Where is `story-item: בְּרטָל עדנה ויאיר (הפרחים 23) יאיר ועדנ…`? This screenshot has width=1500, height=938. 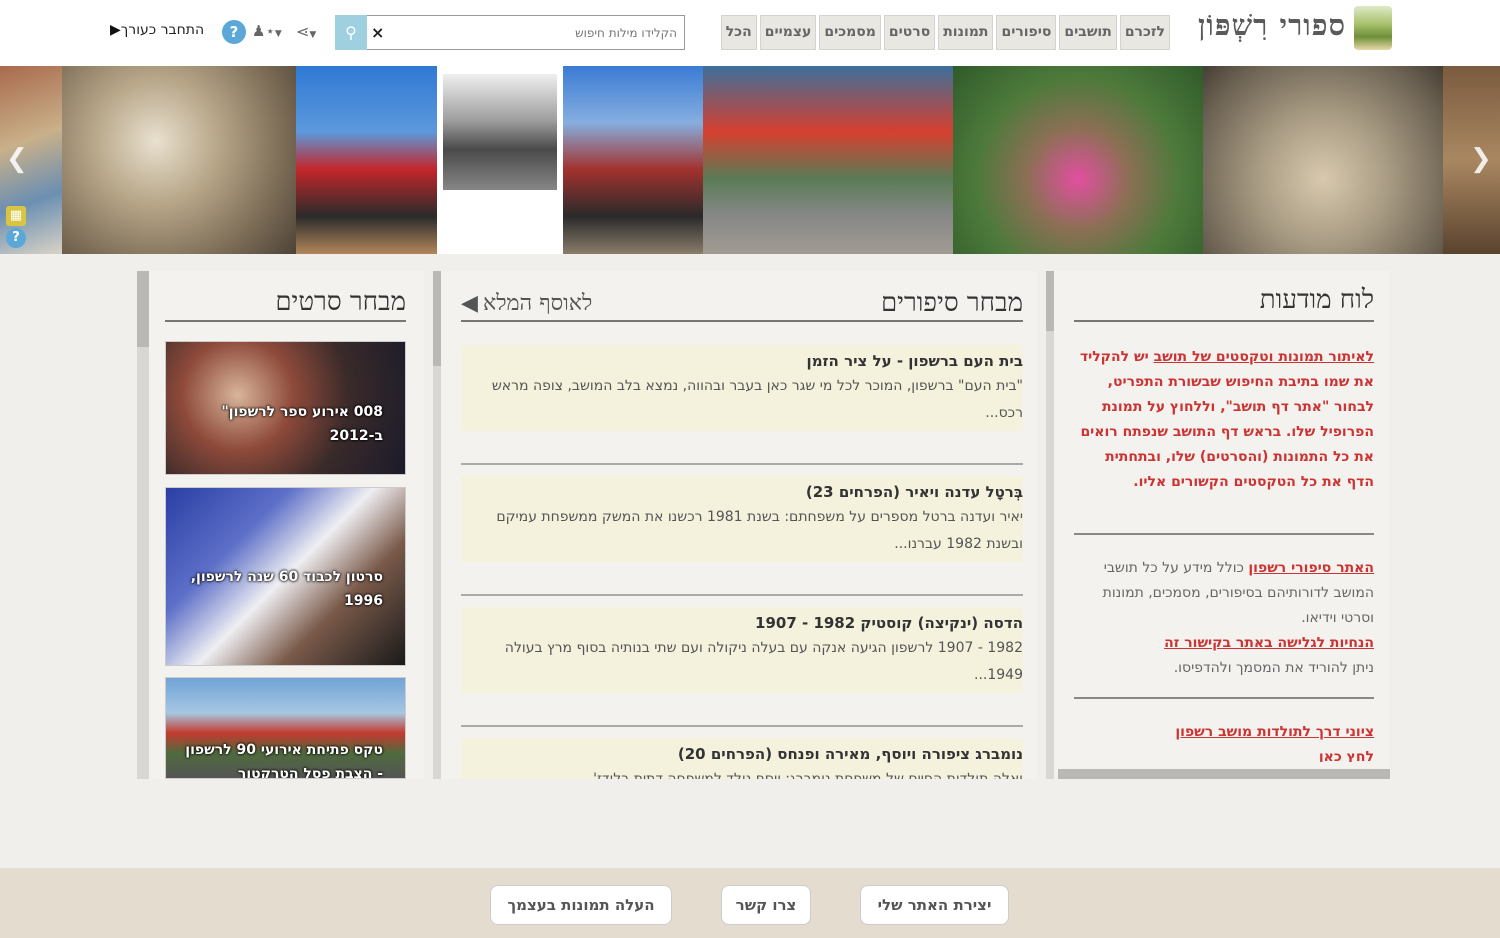 story-item: בְּרטָל עדנה ויאיר (הפרחים 23) יאיר ועדנ… is located at coordinates (742, 519).